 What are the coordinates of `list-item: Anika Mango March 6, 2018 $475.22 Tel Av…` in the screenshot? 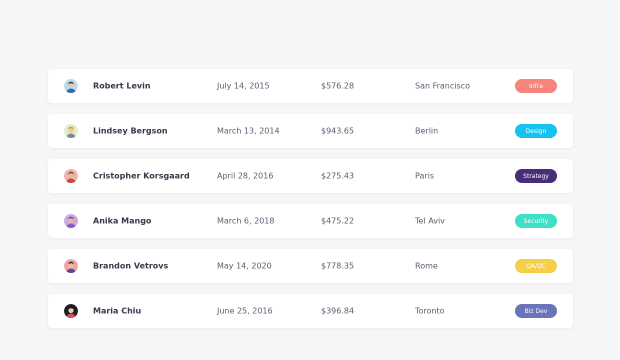 It's located at (310, 221).